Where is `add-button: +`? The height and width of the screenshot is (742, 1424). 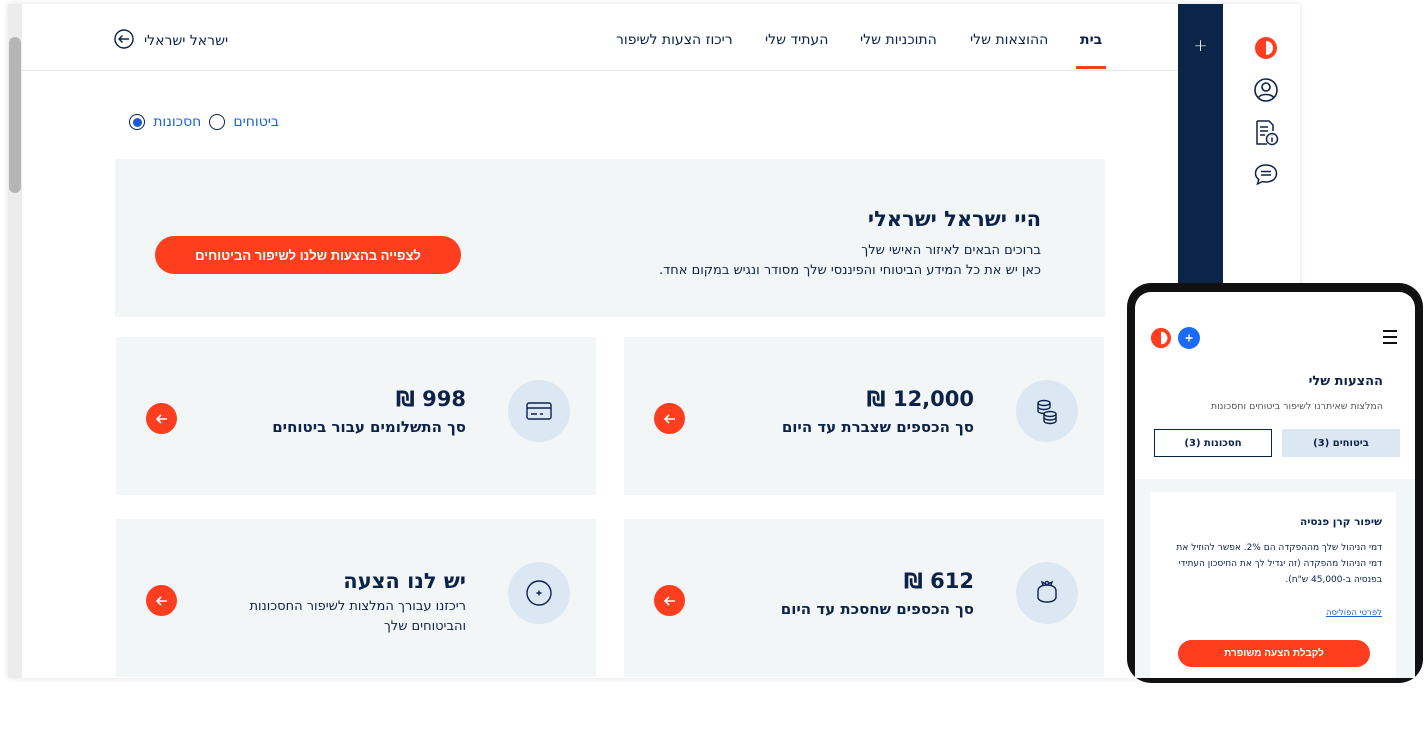
add-button: + is located at coordinates (1200, 46).